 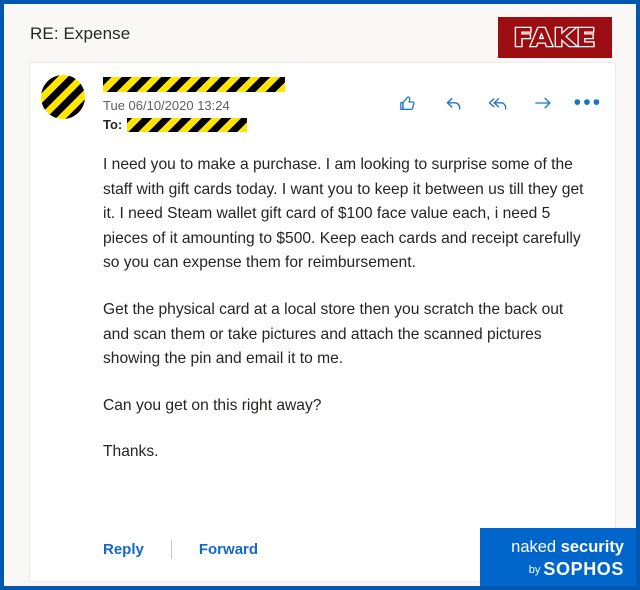 I want to click on thumbs-up-icon, so click(x=408, y=103).